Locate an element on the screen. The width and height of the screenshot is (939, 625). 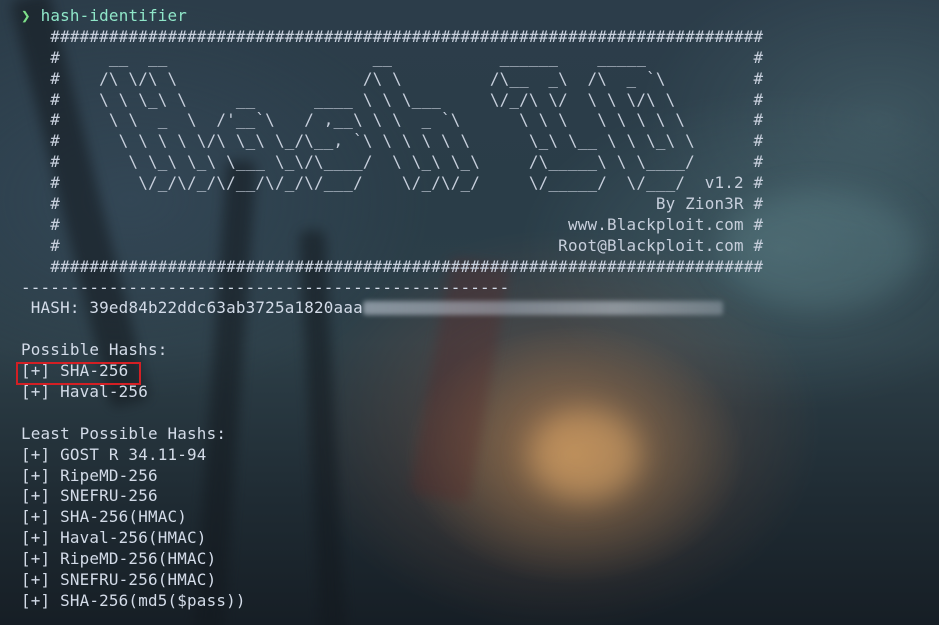
least-possible-hash-item: [+] RipeMD-256 is located at coordinates (89, 475).